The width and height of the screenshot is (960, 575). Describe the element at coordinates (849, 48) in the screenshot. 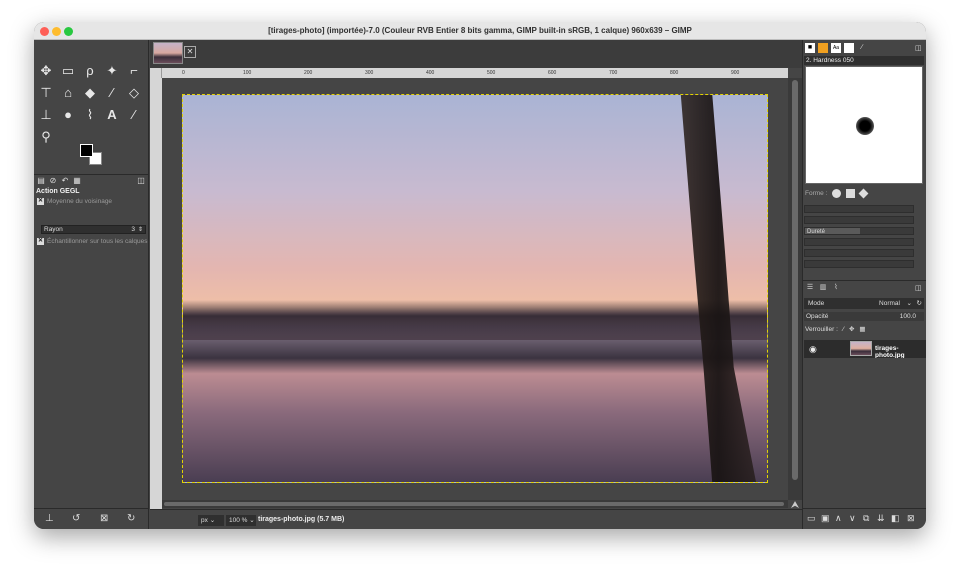

I see `document-tab-icon` at that location.